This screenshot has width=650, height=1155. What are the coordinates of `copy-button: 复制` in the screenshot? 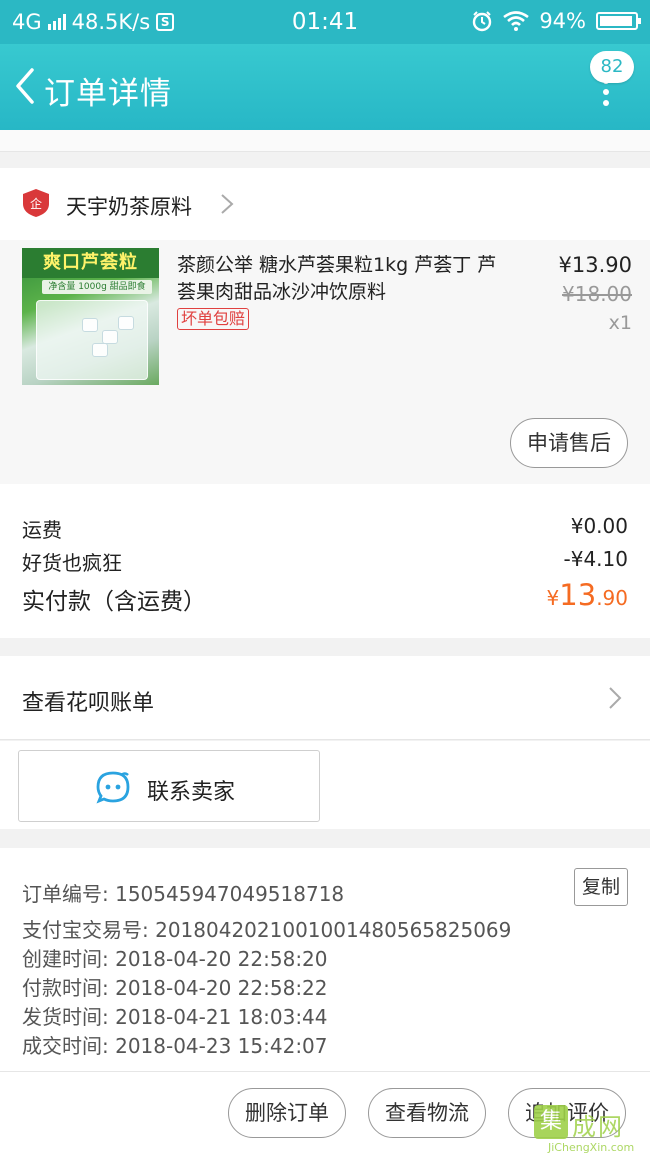 It's located at (601, 887).